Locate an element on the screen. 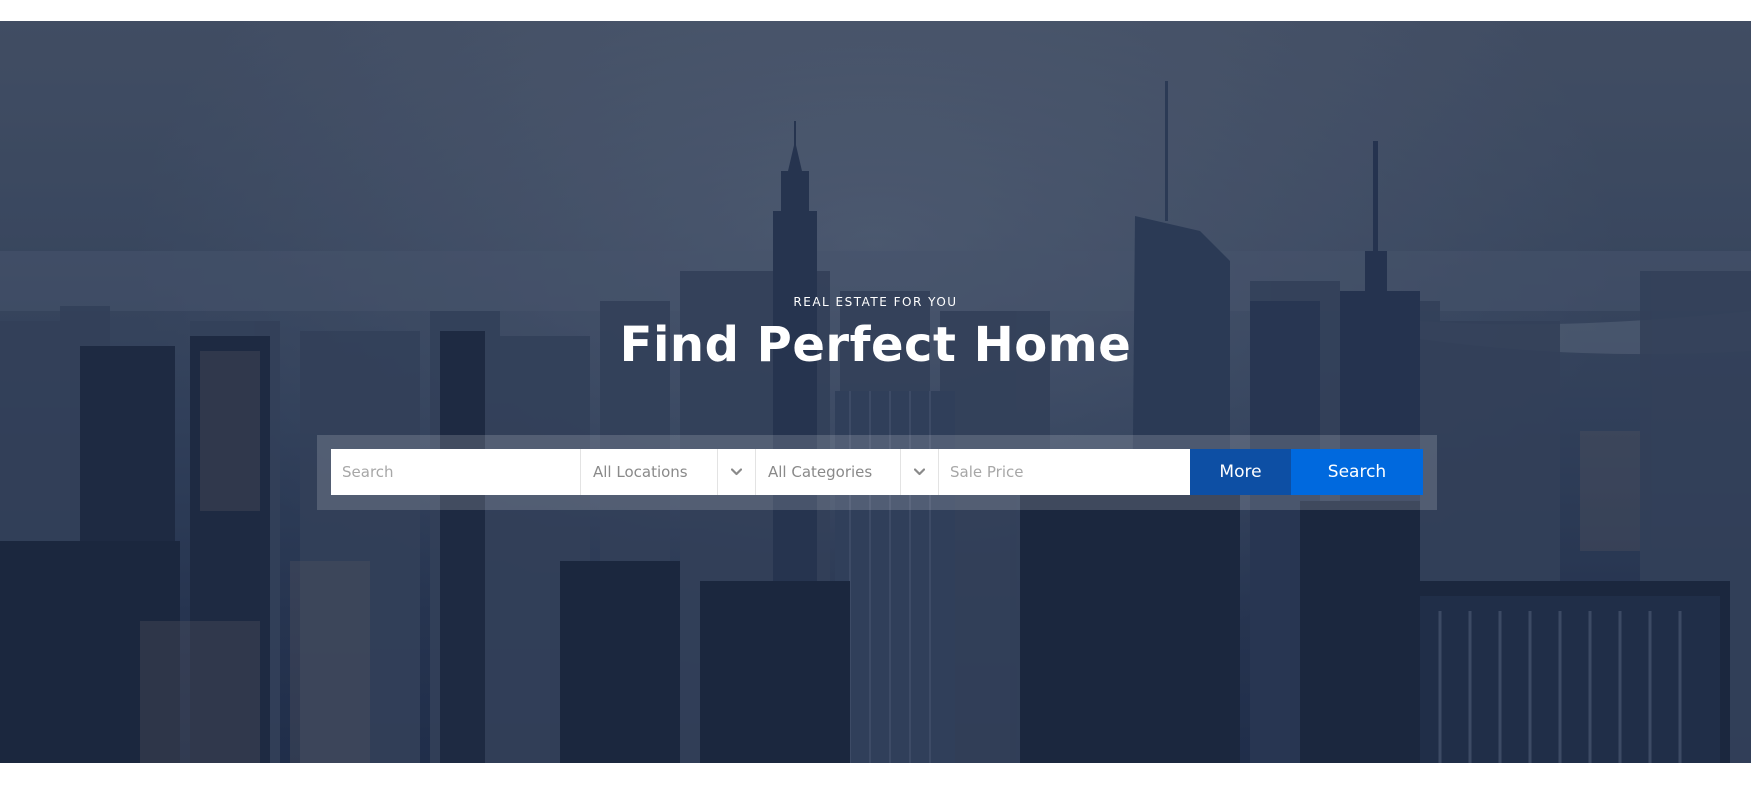 This screenshot has width=1751, height=789. hero-kicker: REAL ESTATE FOR YOU is located at coordinates (875, 302).